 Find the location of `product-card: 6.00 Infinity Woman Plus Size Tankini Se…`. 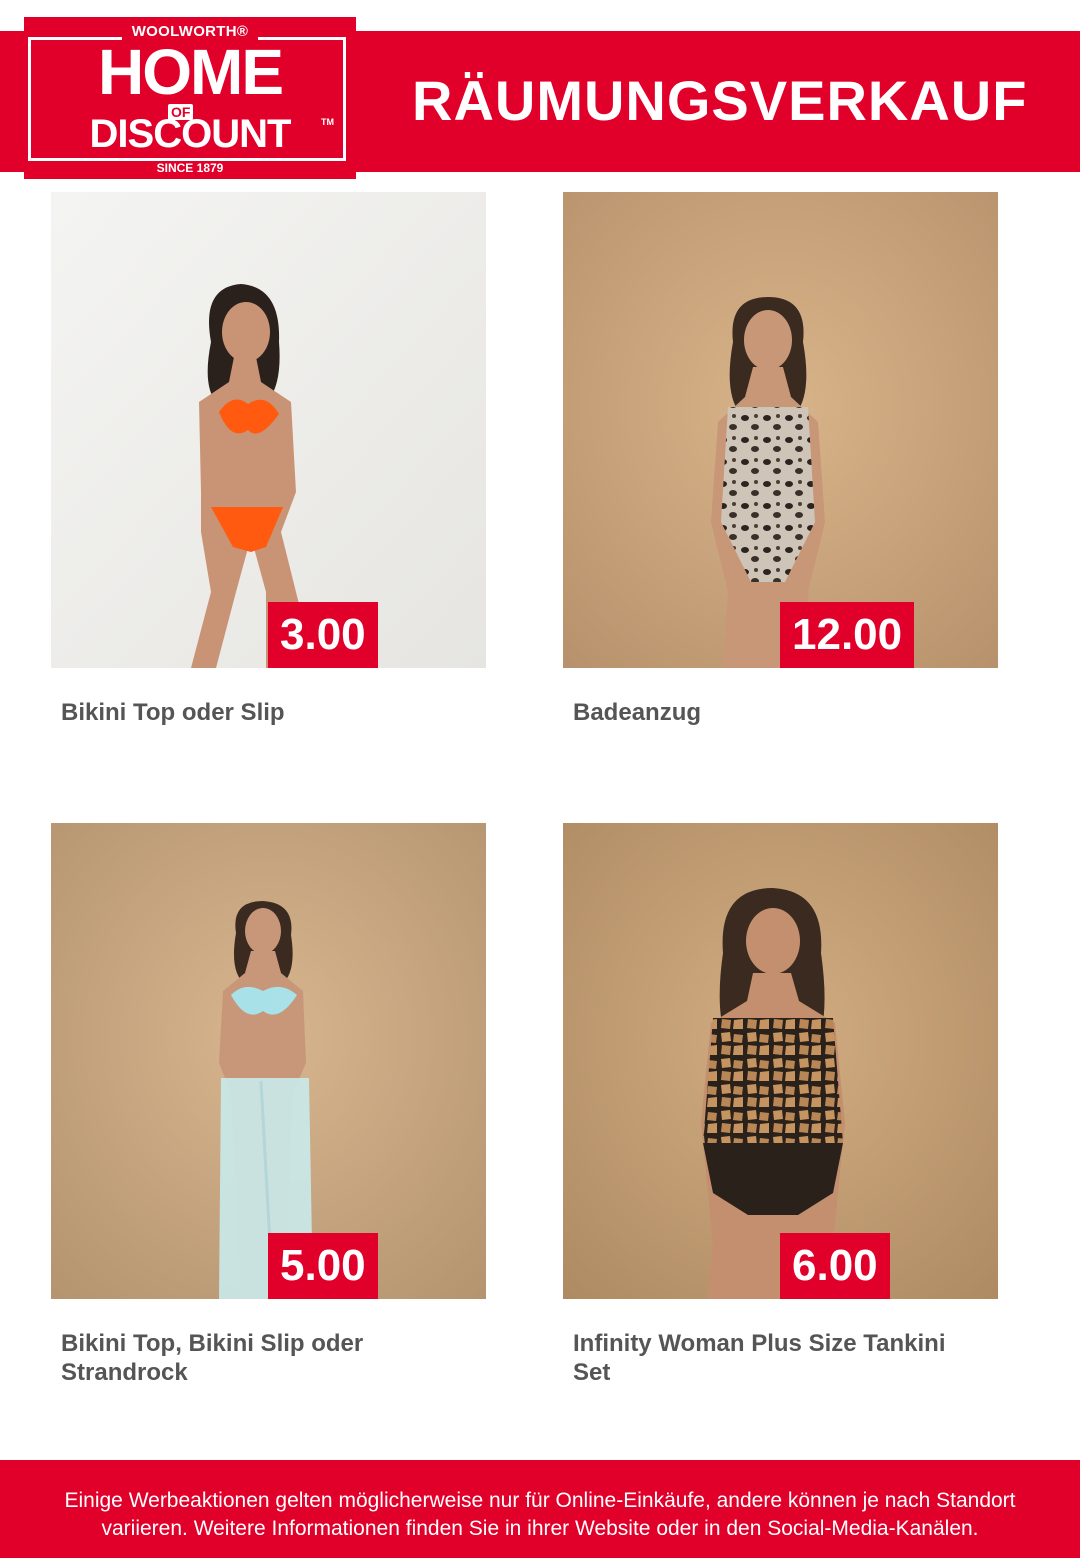

product-card: 6.00 Infinity Woman Plus Size Tankini Se… is located at coordinates (780, 1104).